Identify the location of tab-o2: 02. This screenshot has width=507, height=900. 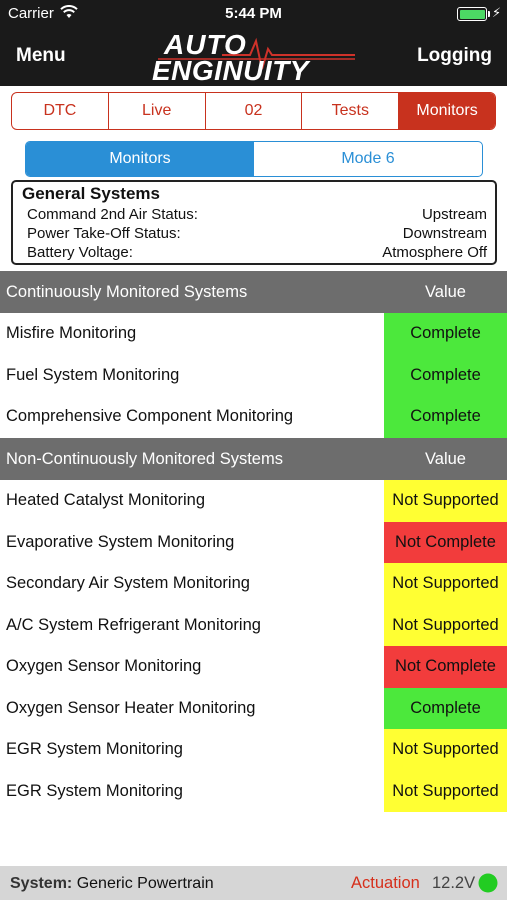
(254, 111).